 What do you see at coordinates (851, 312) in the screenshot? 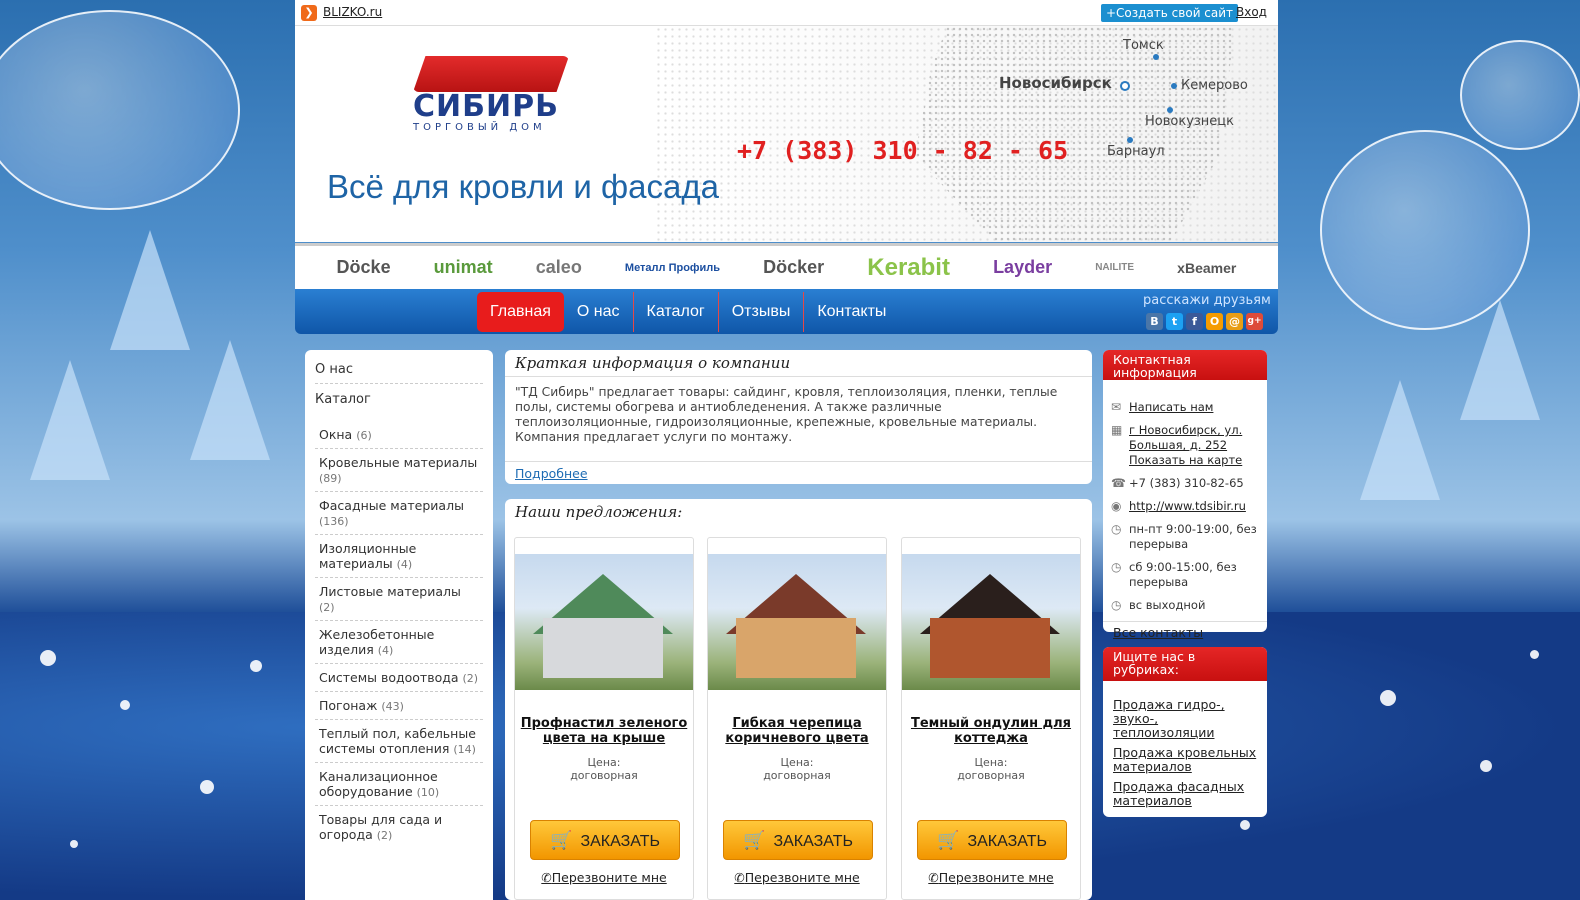
I see `nav-contacts: Контакты` at bounding box center [851, 312].